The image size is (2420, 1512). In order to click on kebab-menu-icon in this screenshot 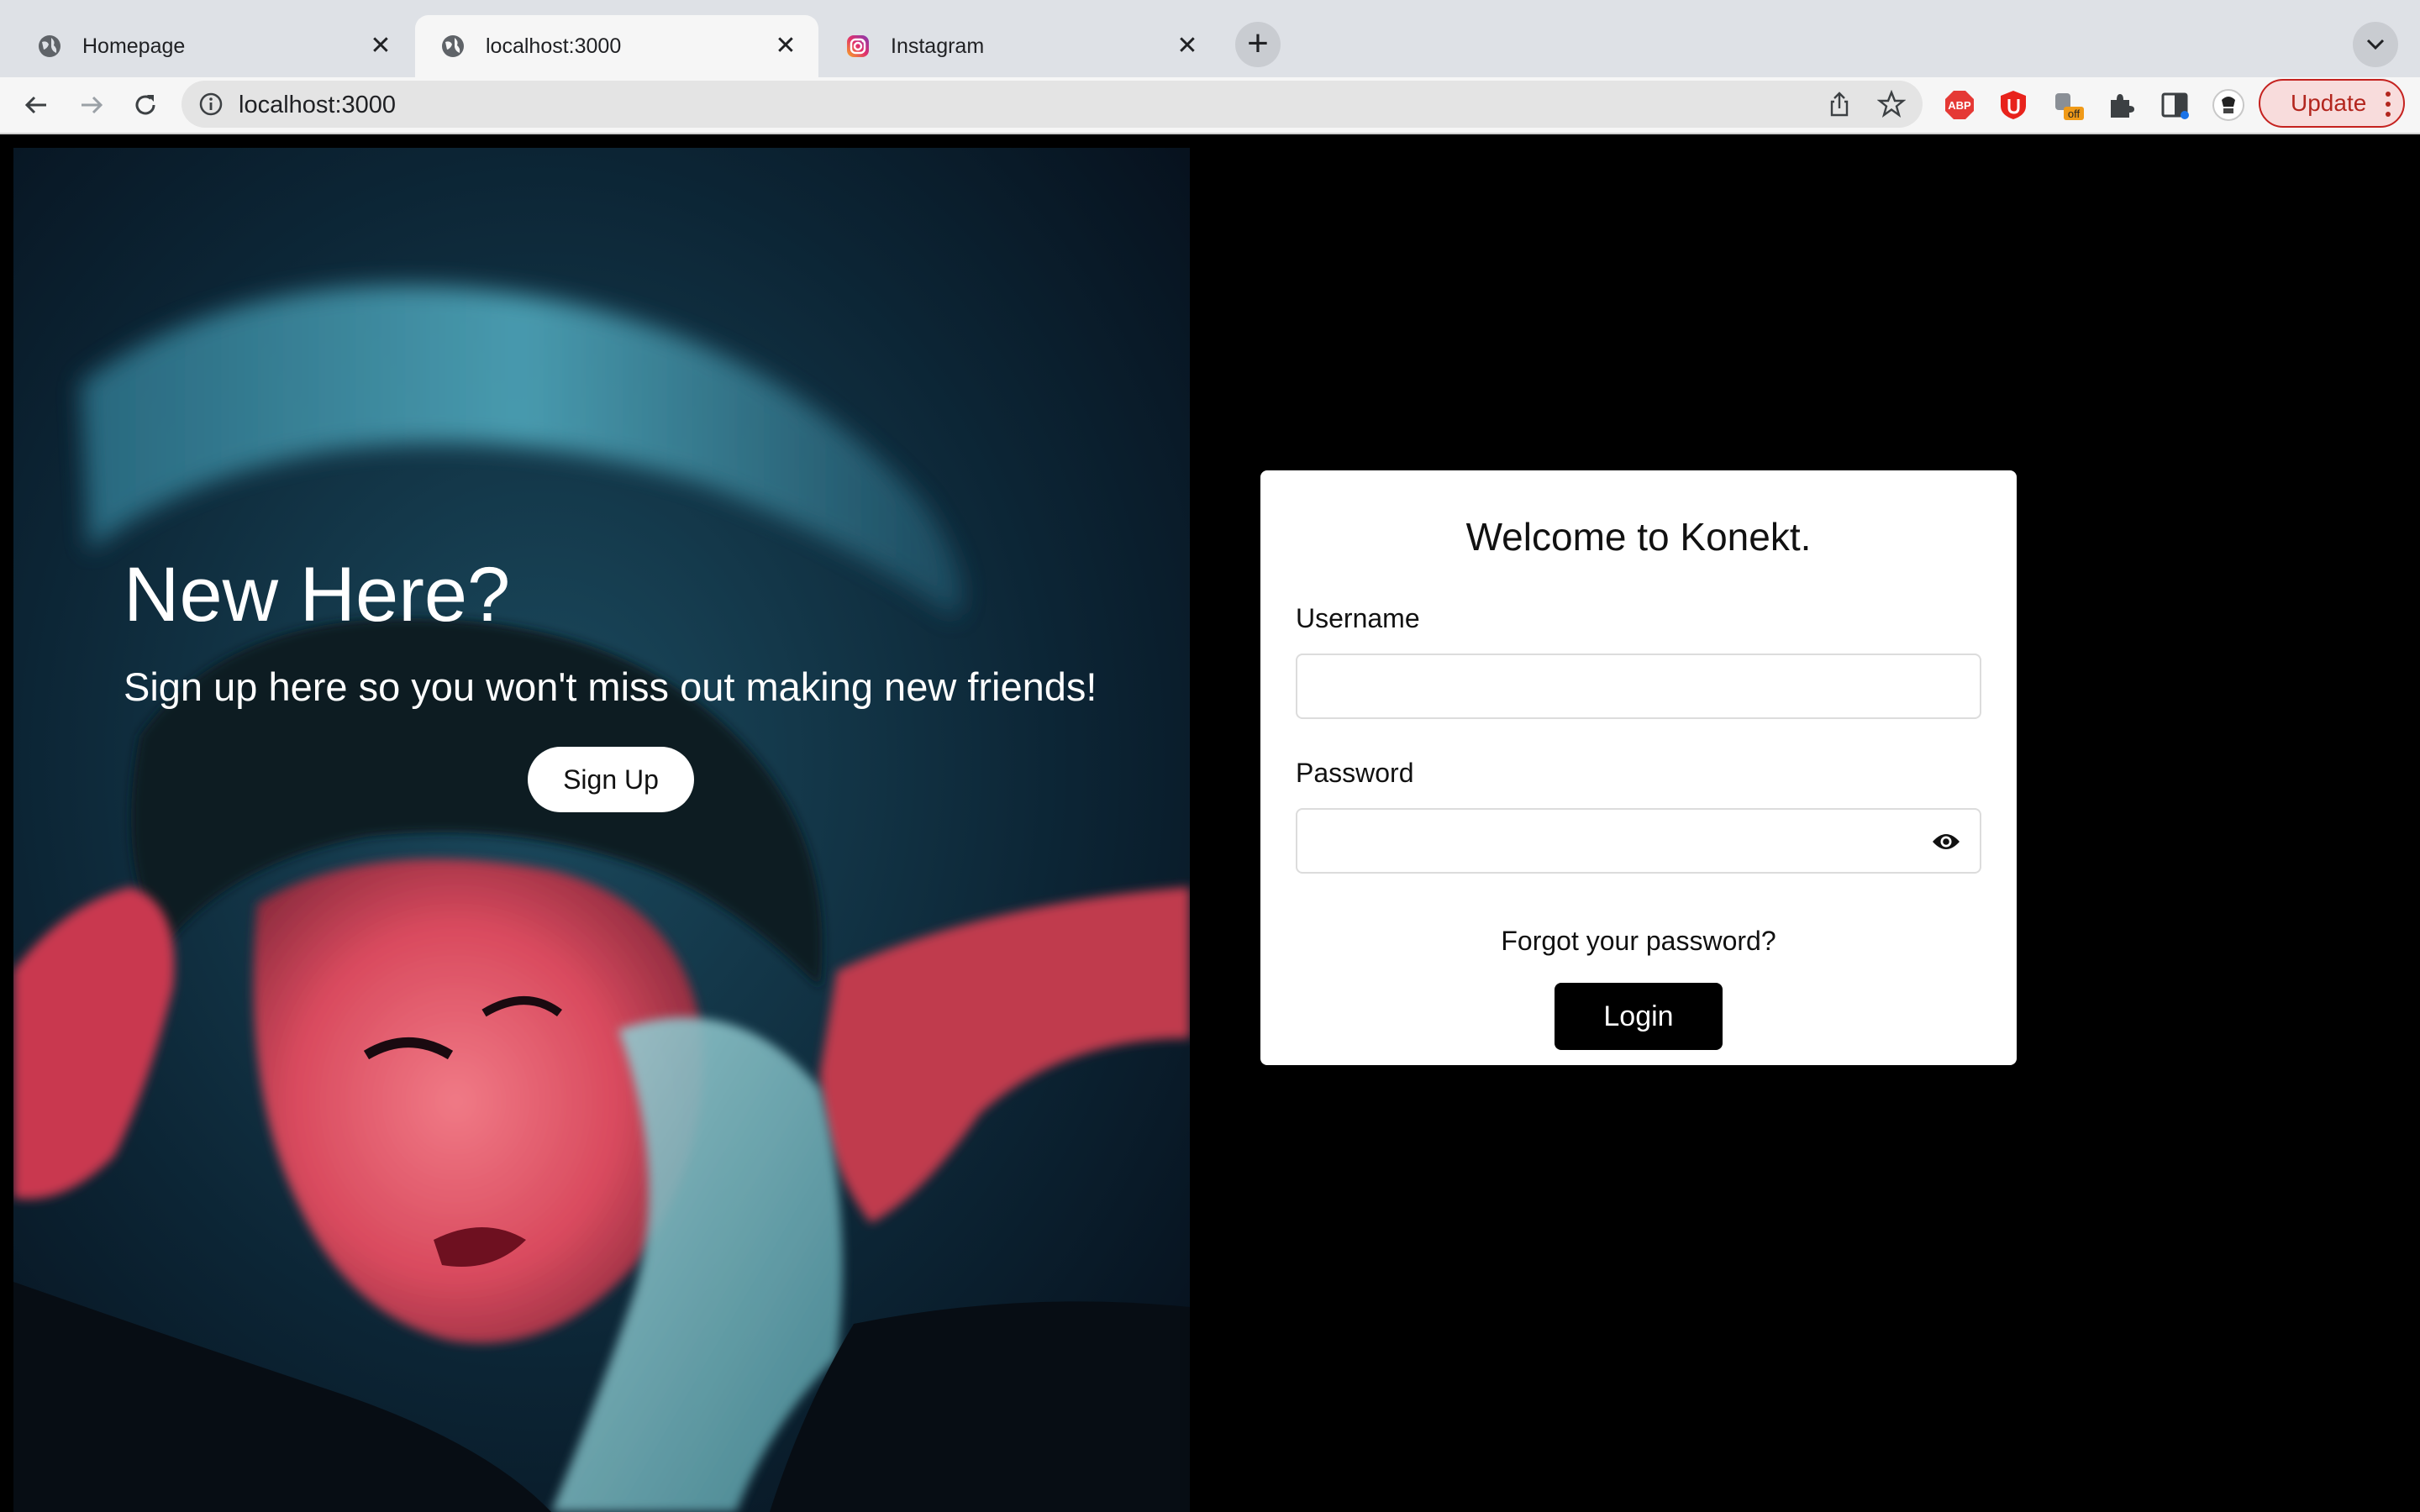, I will do `click(2388, 104)`.